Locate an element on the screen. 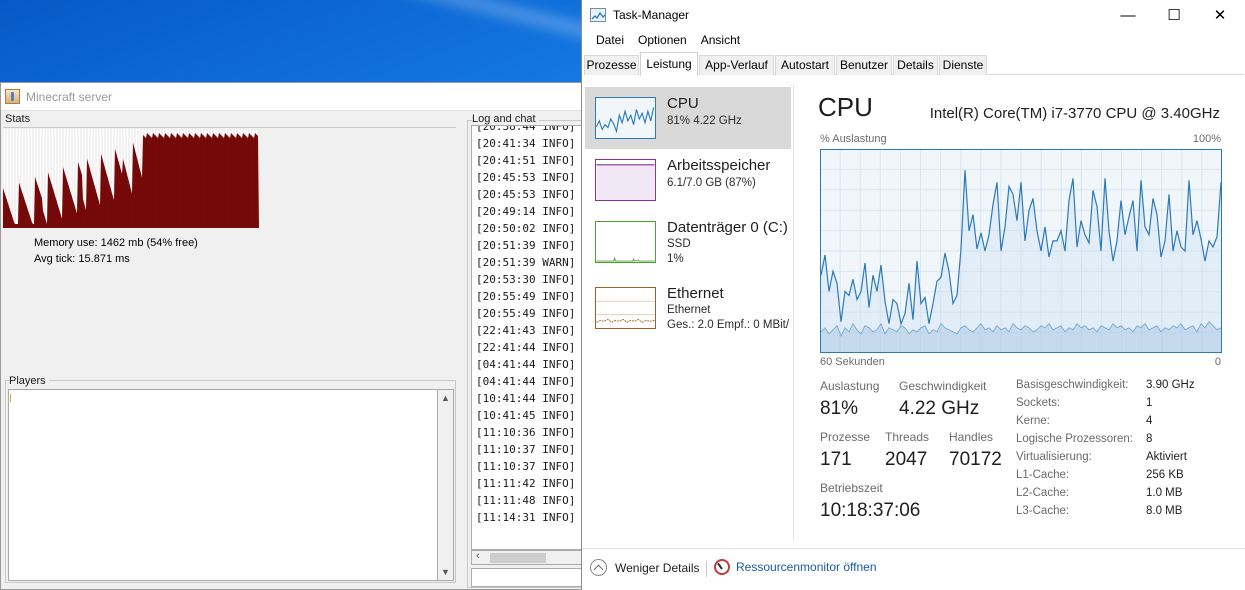 This screenshot has width=1245, height=590. menu-datei: Datei is located at coordinates (610, 40).